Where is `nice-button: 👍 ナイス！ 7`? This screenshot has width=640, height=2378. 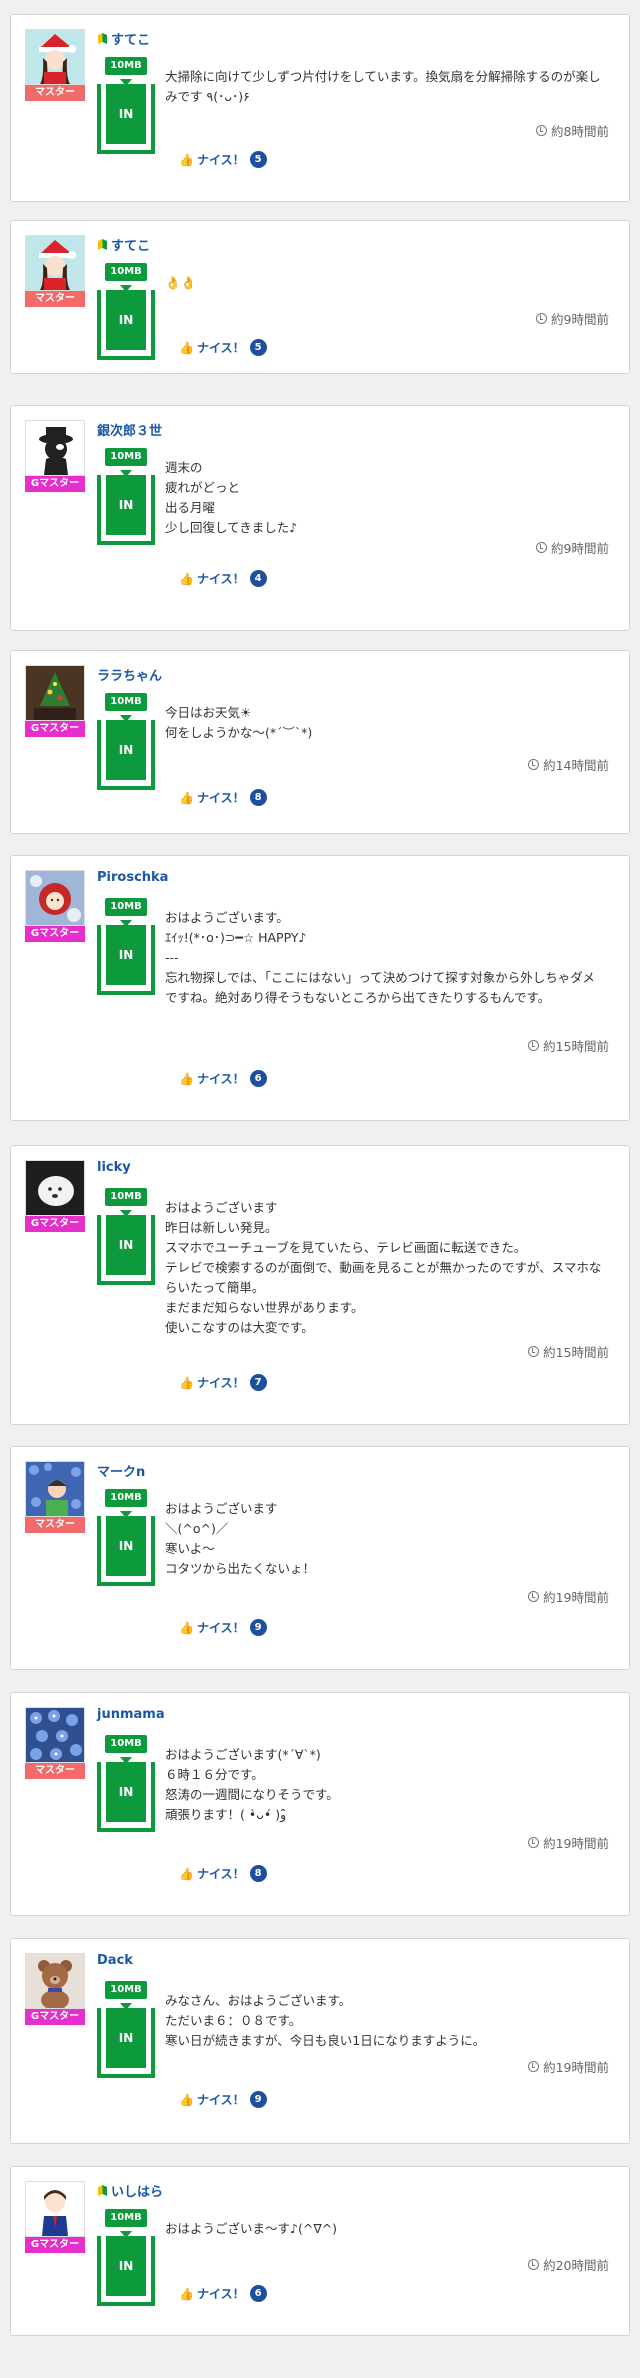
nice-button: 👍 ナイス！ 7 is located at coordinates (223, 1382).